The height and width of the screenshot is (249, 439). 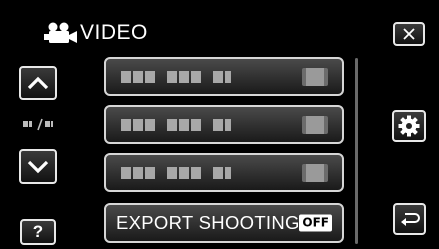 I want to click on scroll-up-button, so click(x=38, y=83).